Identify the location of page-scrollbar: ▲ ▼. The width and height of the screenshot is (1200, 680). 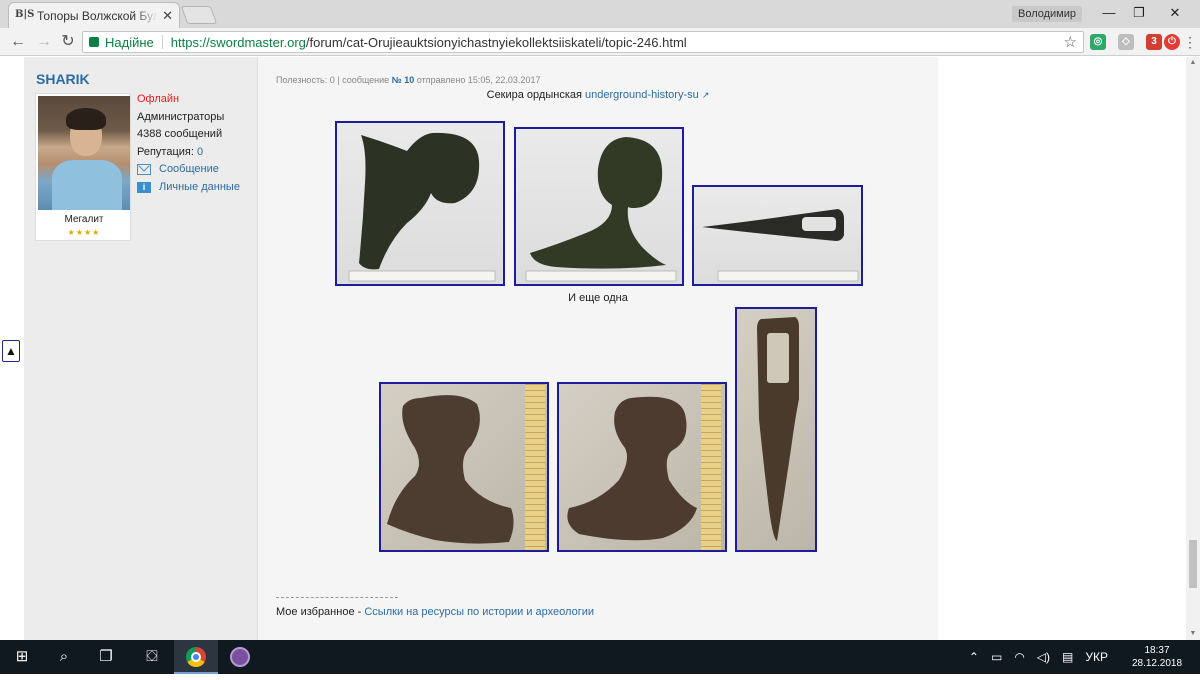
(1193, 348).